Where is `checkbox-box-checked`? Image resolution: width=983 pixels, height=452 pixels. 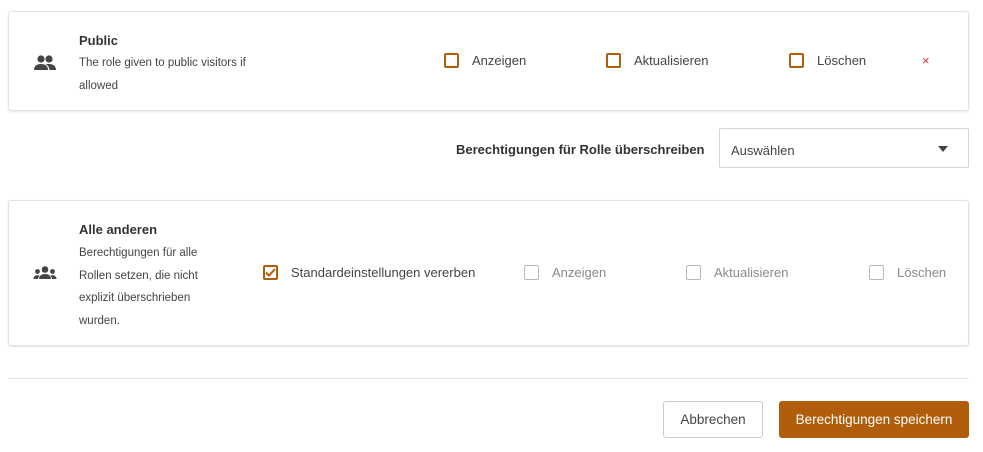
checkbox-box-checked is located at coordinates (270, 272).